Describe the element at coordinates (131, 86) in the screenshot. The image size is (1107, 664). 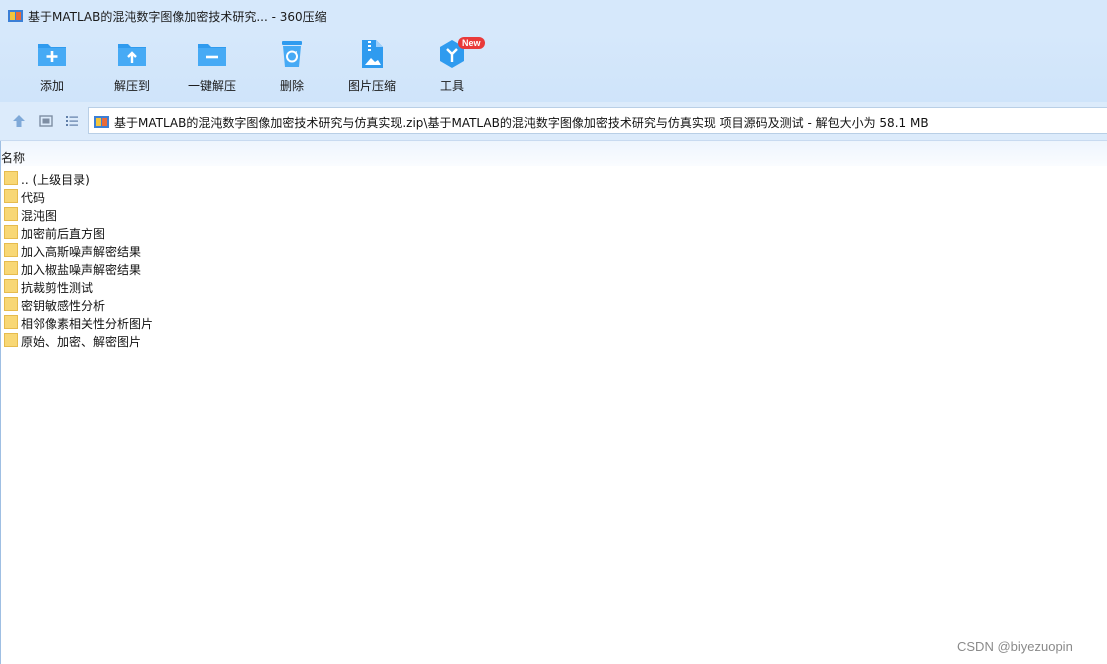
I see `extract-to-label: 解压到` at that location.